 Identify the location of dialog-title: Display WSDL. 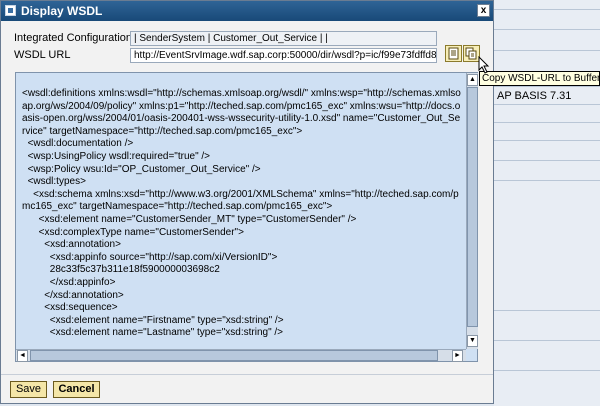
(62, 11).